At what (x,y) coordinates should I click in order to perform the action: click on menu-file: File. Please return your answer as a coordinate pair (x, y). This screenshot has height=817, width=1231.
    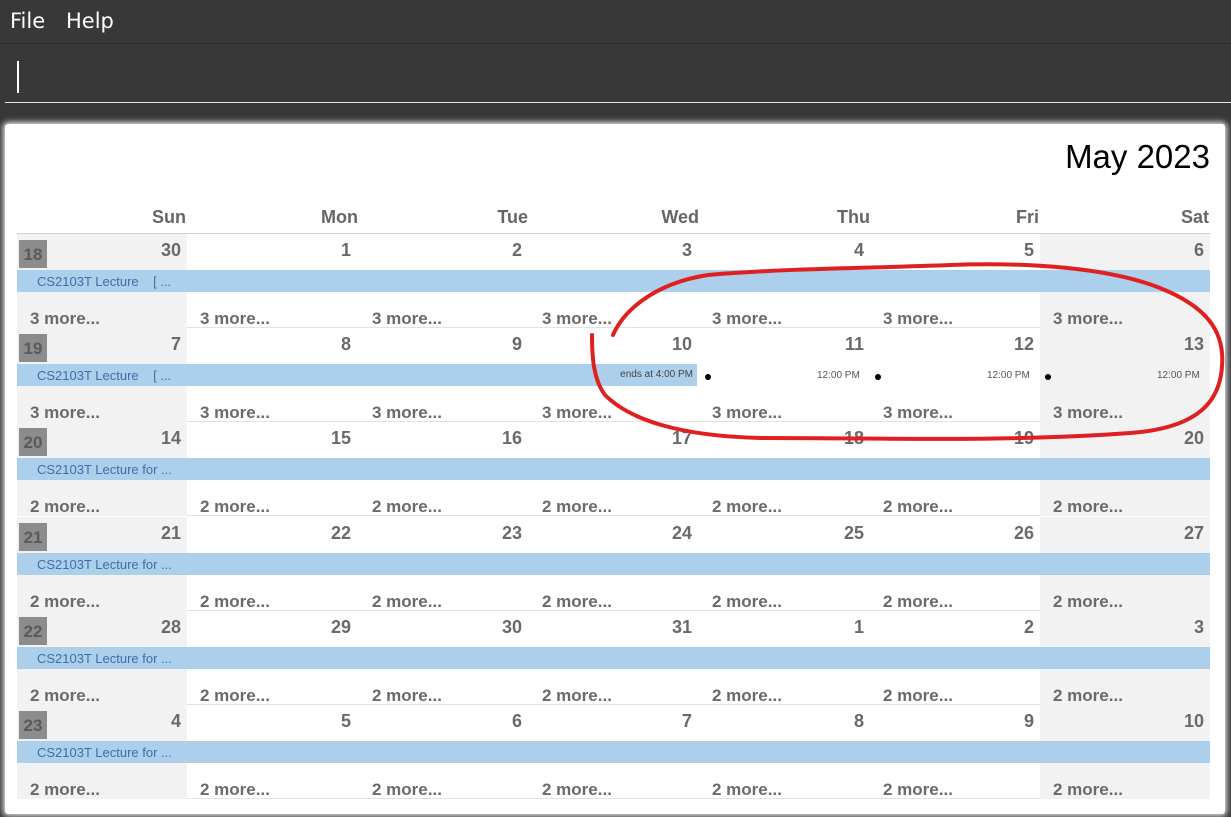
    Looking at the image, I should click on (27, 21).